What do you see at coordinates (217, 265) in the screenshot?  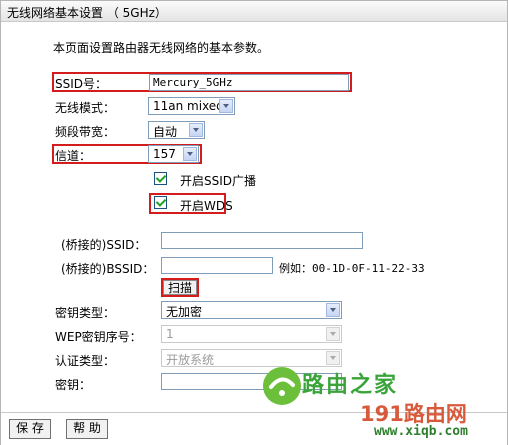 I see `bridge-bssid-input` at bounding box center [217, 265].